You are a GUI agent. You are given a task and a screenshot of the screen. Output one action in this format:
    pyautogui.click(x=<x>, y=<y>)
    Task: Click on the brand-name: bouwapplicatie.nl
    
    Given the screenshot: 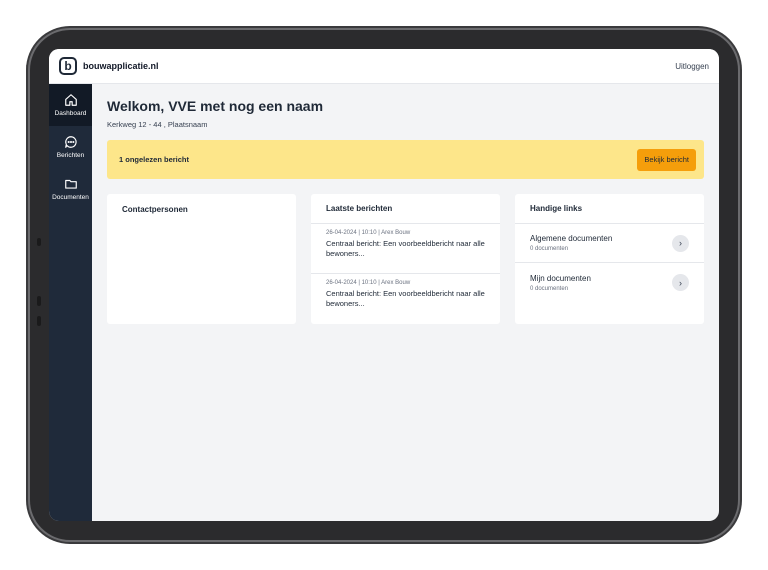 What is the action you would take?
    pyautogui.click(x=121, y=66)
    